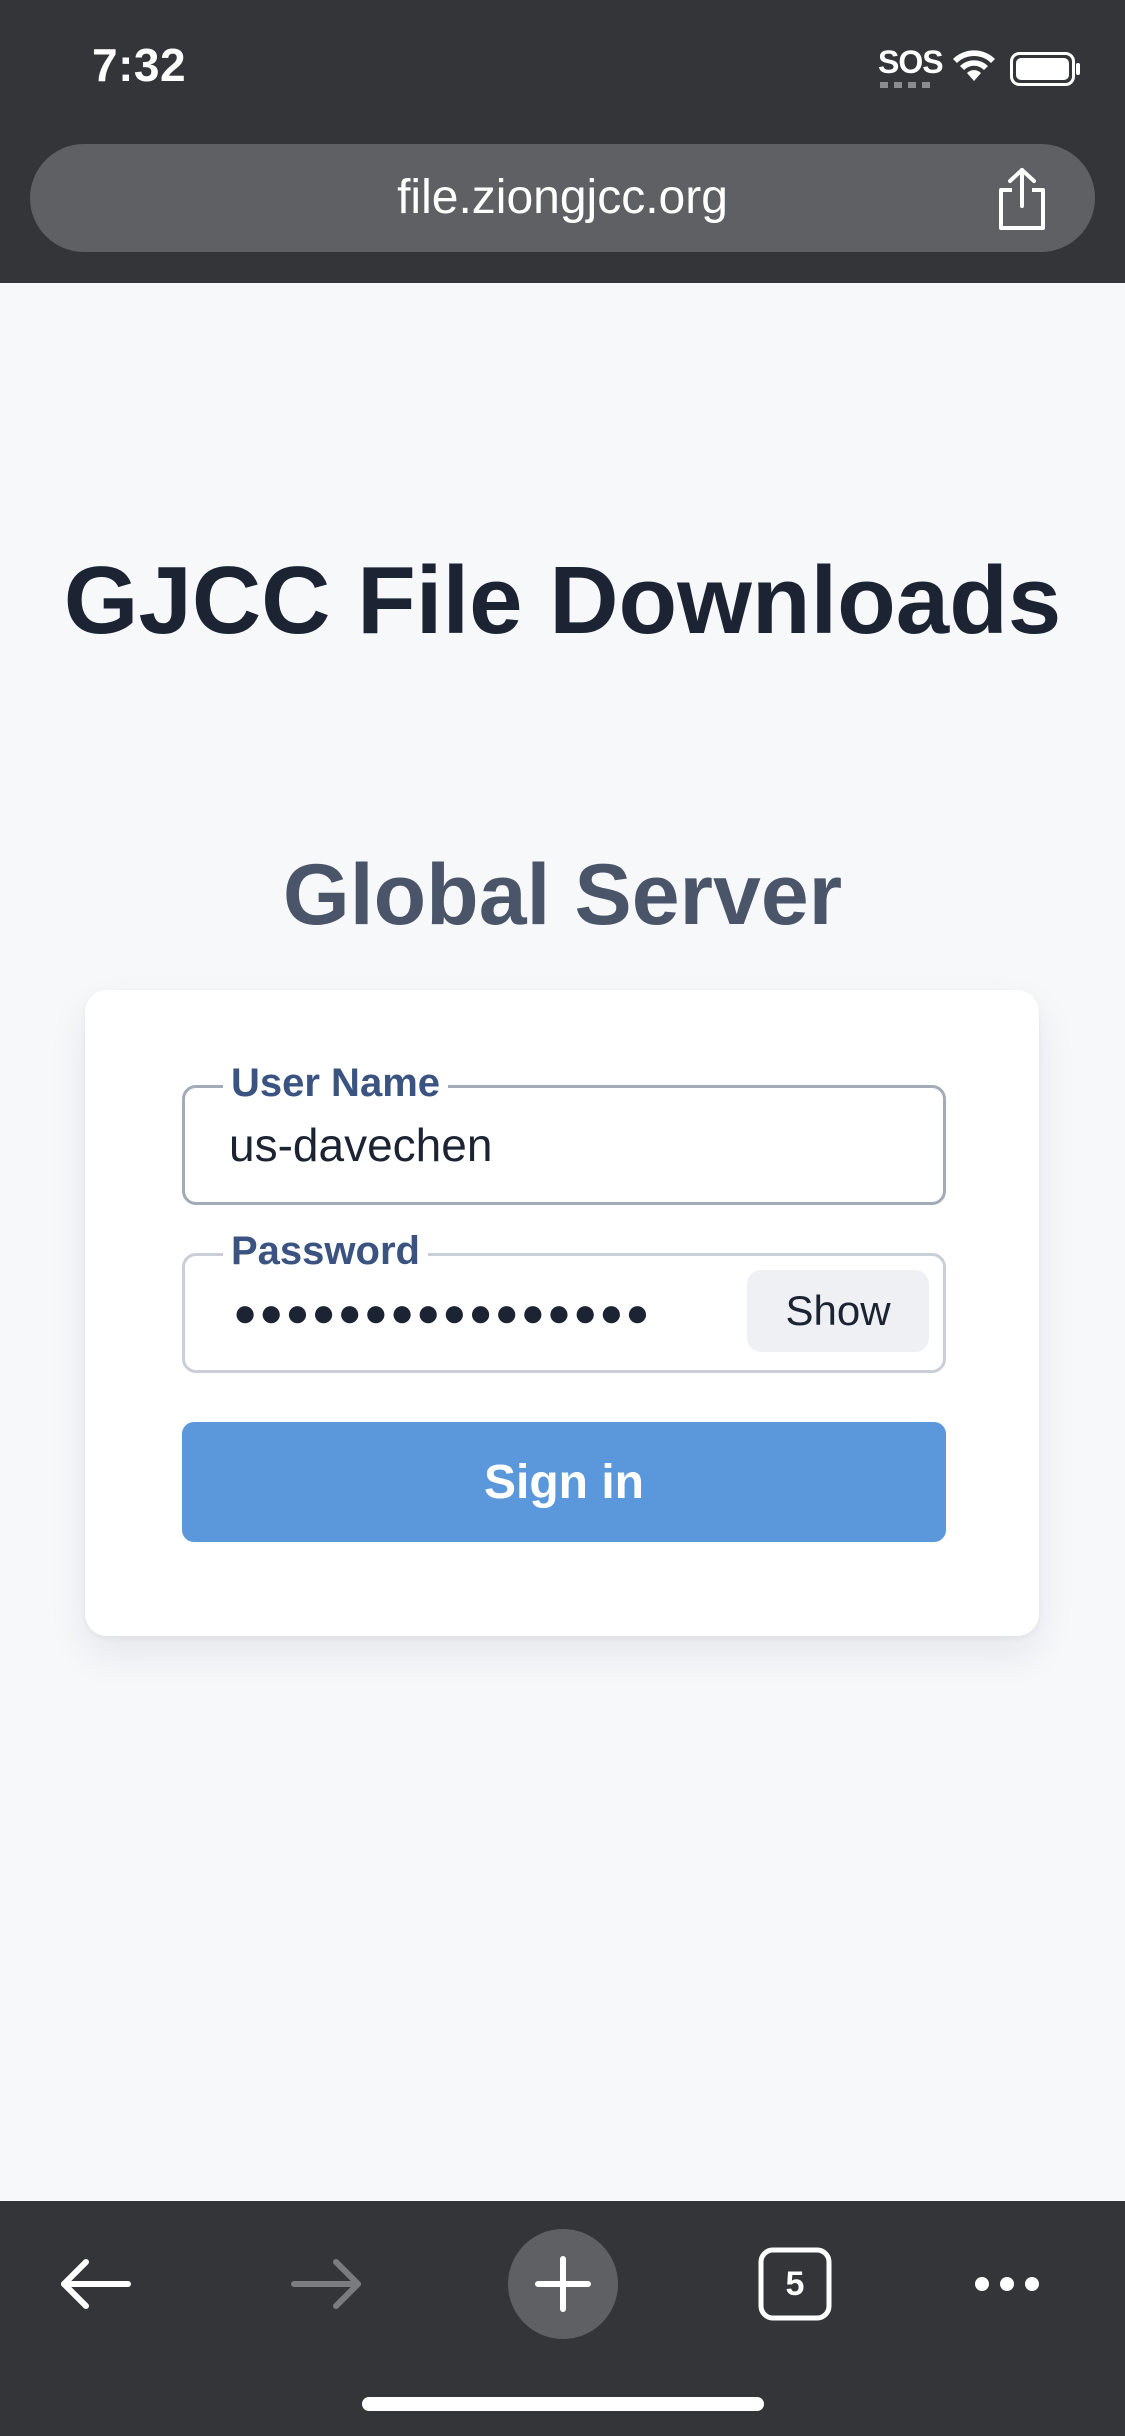 The width and height of the screenshot is (1125, 2436). Describe the element at coordinates (564, 1145) in the screenshot. I see `username-input` at that location.